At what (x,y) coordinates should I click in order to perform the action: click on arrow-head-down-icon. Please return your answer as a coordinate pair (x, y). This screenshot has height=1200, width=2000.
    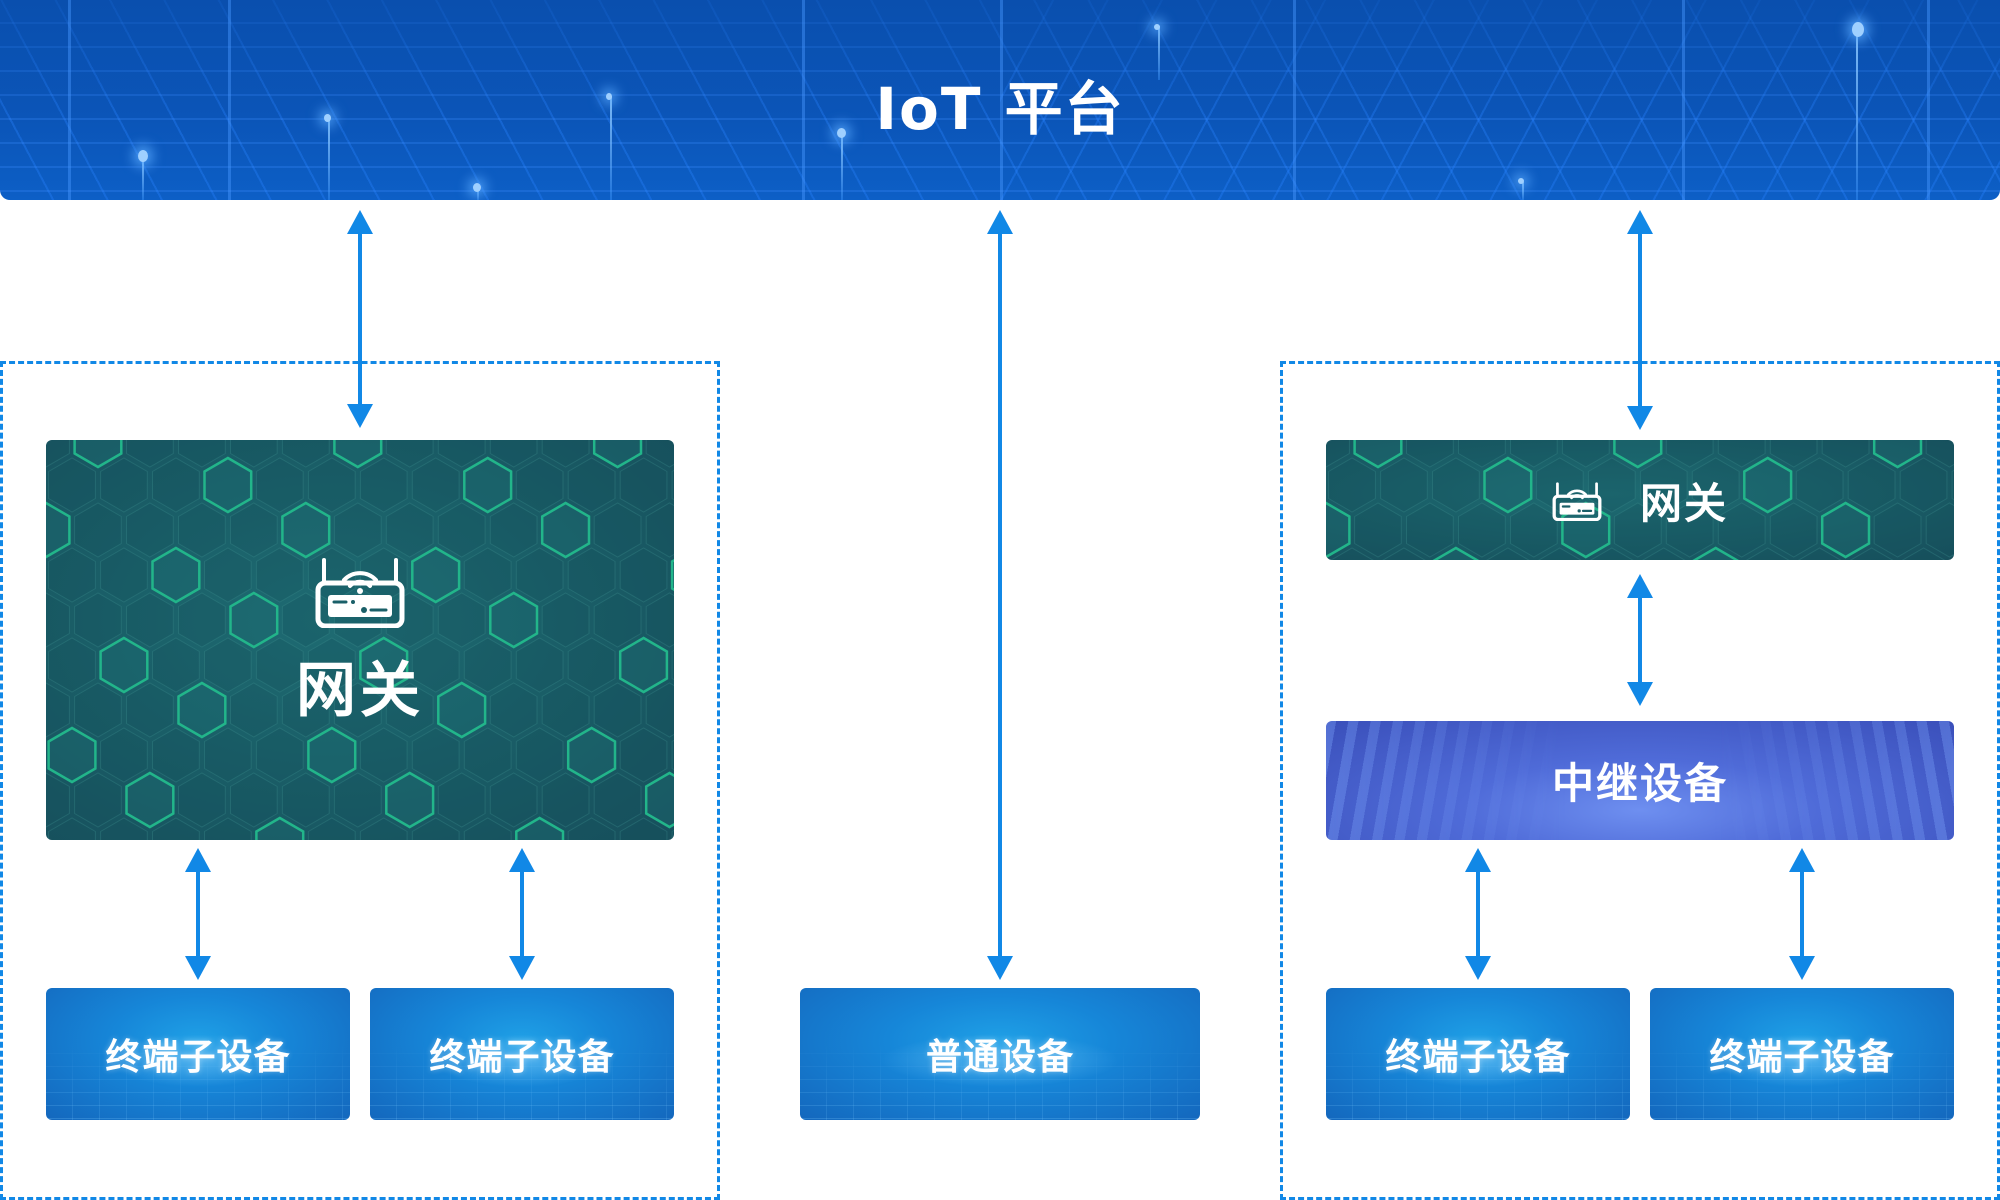
    Looking at the image, I should click on (1000, 968).